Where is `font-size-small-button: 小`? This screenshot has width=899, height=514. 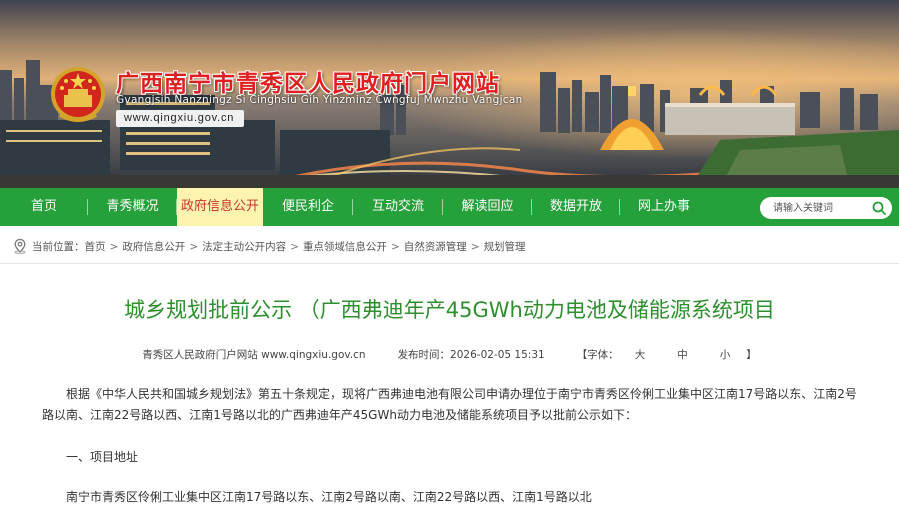
font-size-small-button: 小 is located at coordinates (725, 355).